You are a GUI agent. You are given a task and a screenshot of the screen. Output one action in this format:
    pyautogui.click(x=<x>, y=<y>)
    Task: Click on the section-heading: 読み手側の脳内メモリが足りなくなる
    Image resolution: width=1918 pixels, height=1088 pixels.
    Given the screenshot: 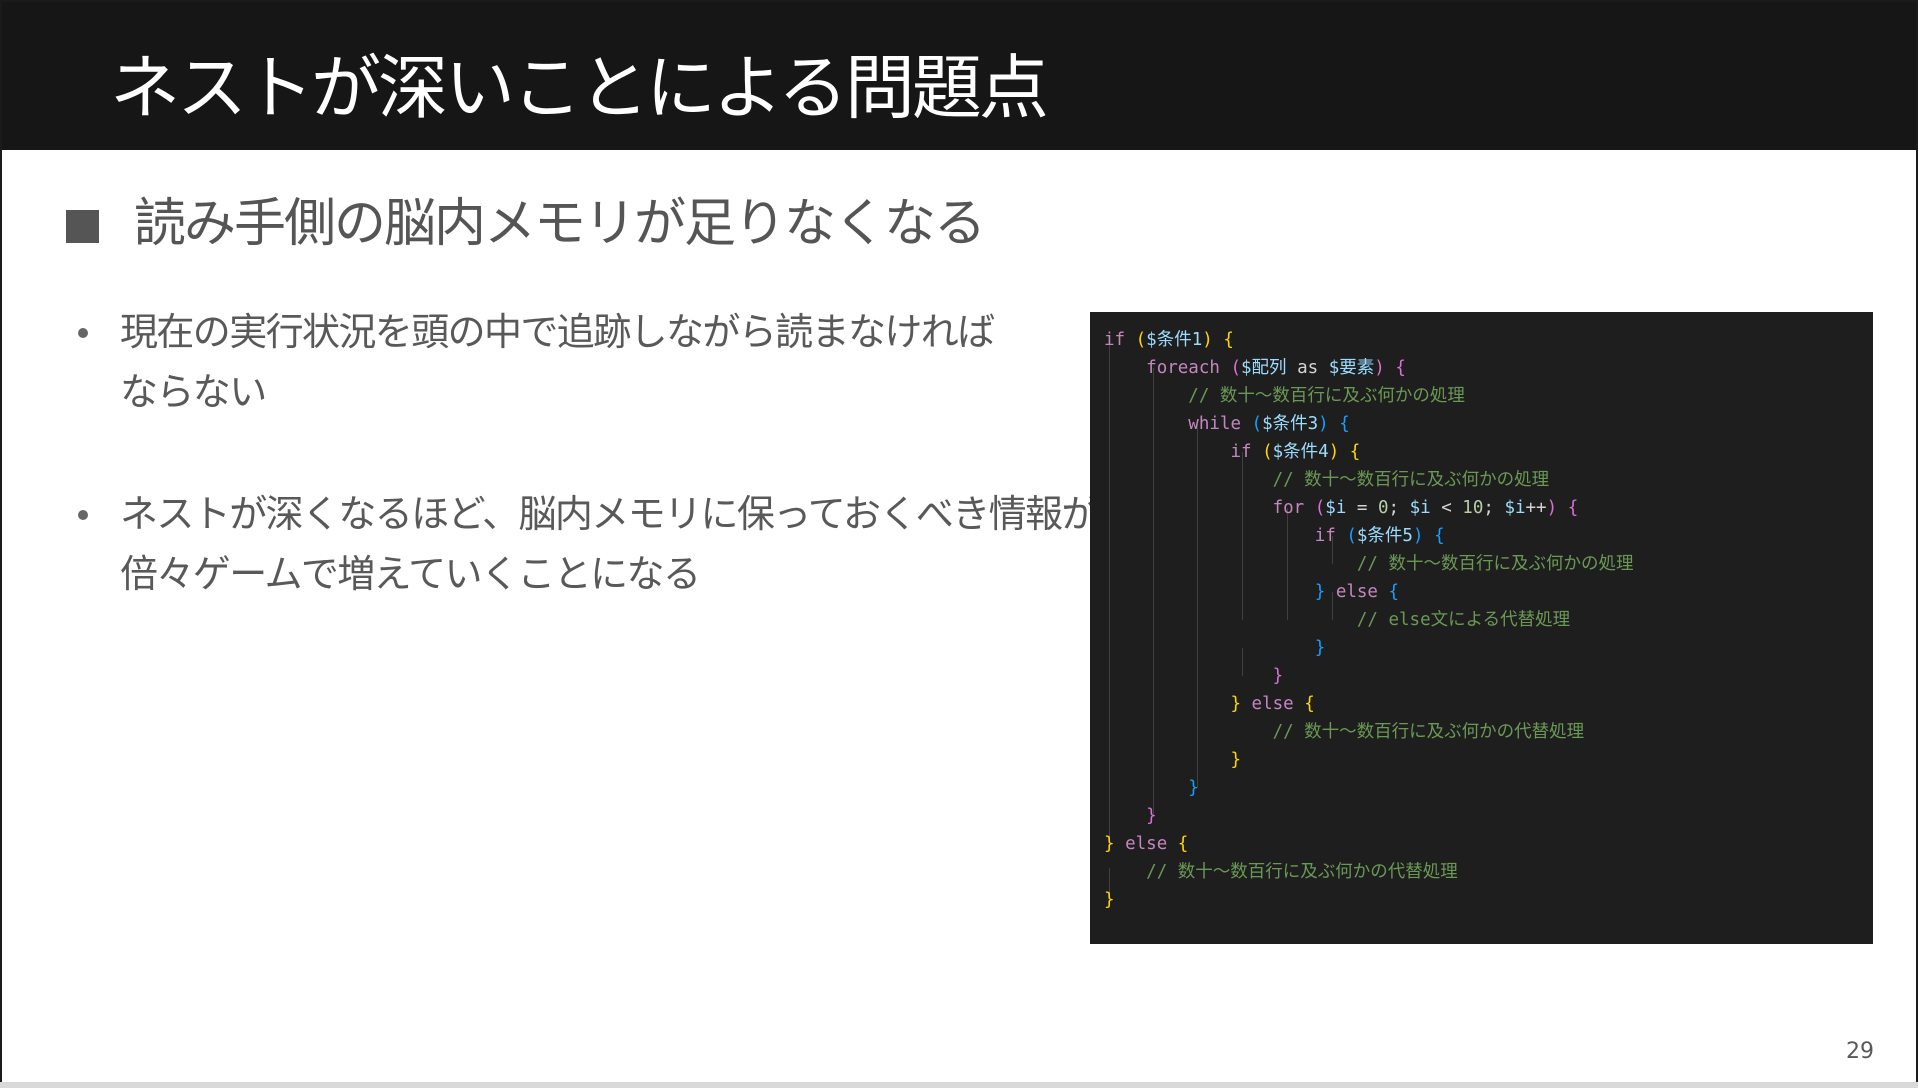 What is the action you would take?
    pyautogui.click(x=560, y=224)
    